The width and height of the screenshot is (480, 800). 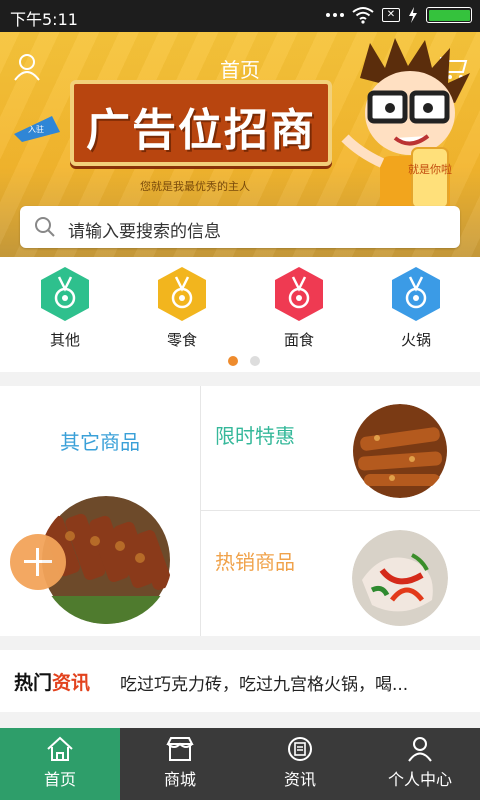 I want to click on hot-news-tag-part: 热门, so click(x=33, y=683).